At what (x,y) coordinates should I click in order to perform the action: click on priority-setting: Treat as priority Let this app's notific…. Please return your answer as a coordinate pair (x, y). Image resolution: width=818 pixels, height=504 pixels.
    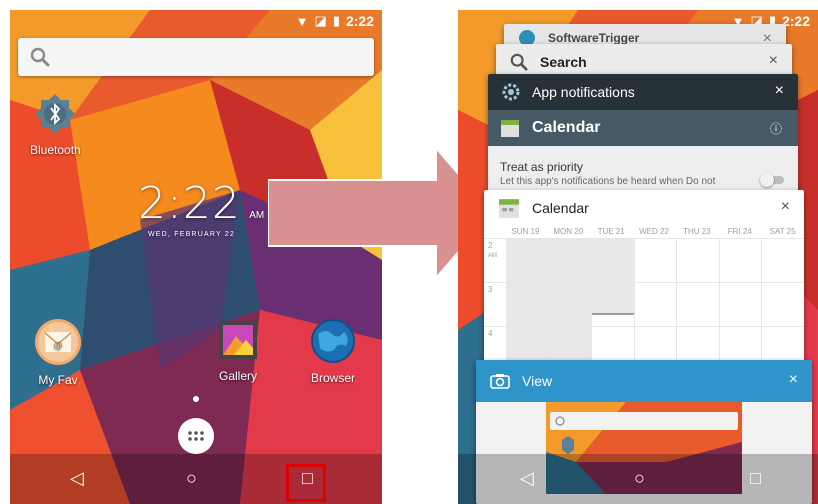
    Looking at the image, I should click on (607, 173).